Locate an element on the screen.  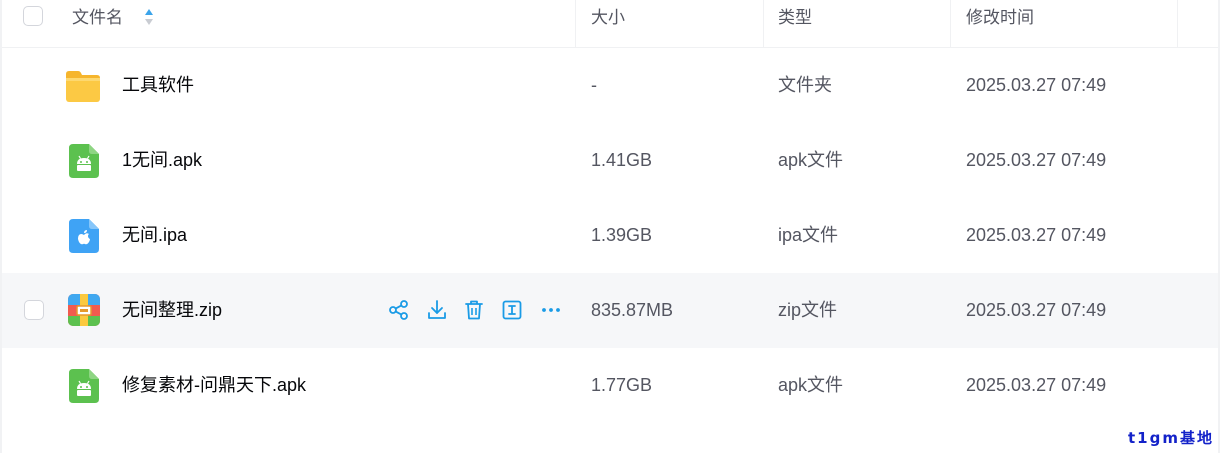
file-type: zip文件 is located at coordinates (808, 310).